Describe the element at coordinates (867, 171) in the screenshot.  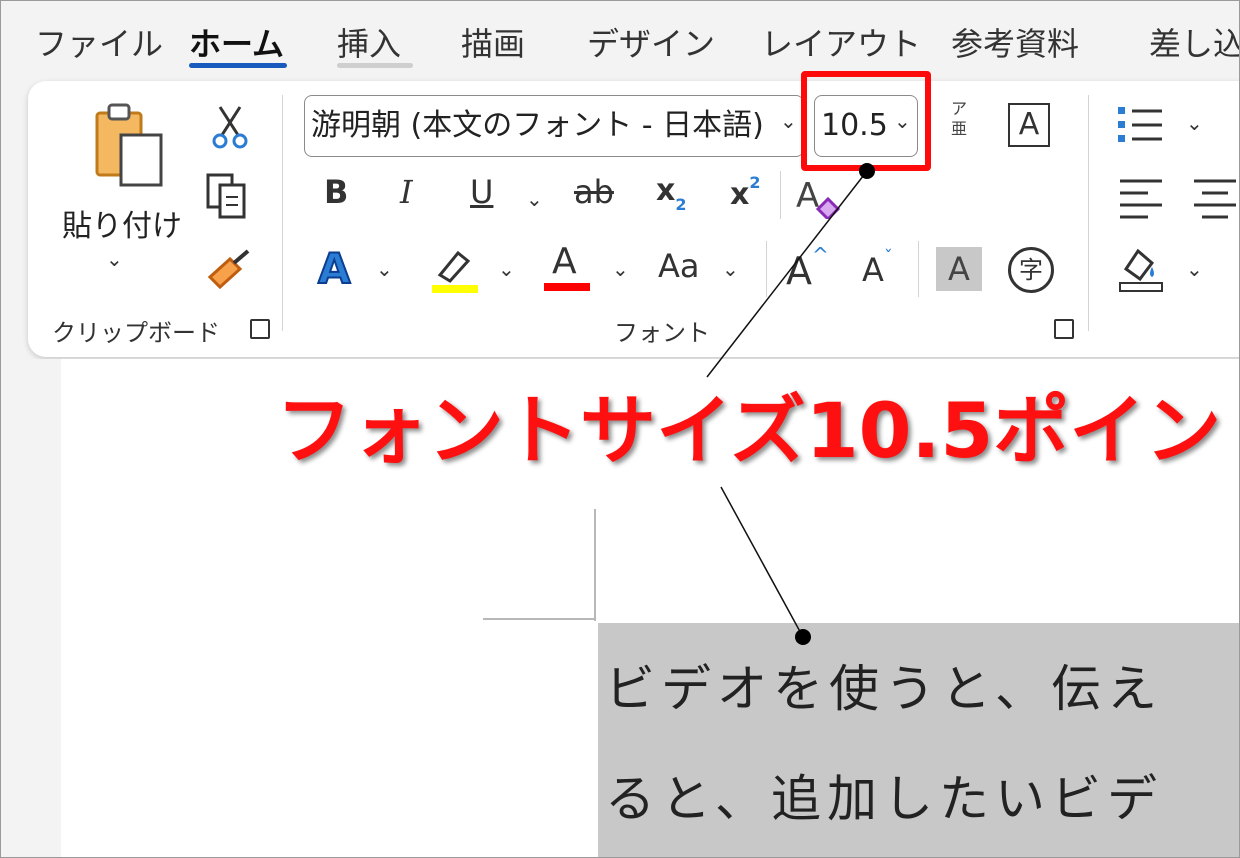
I see `leader-dot-top` at that location.